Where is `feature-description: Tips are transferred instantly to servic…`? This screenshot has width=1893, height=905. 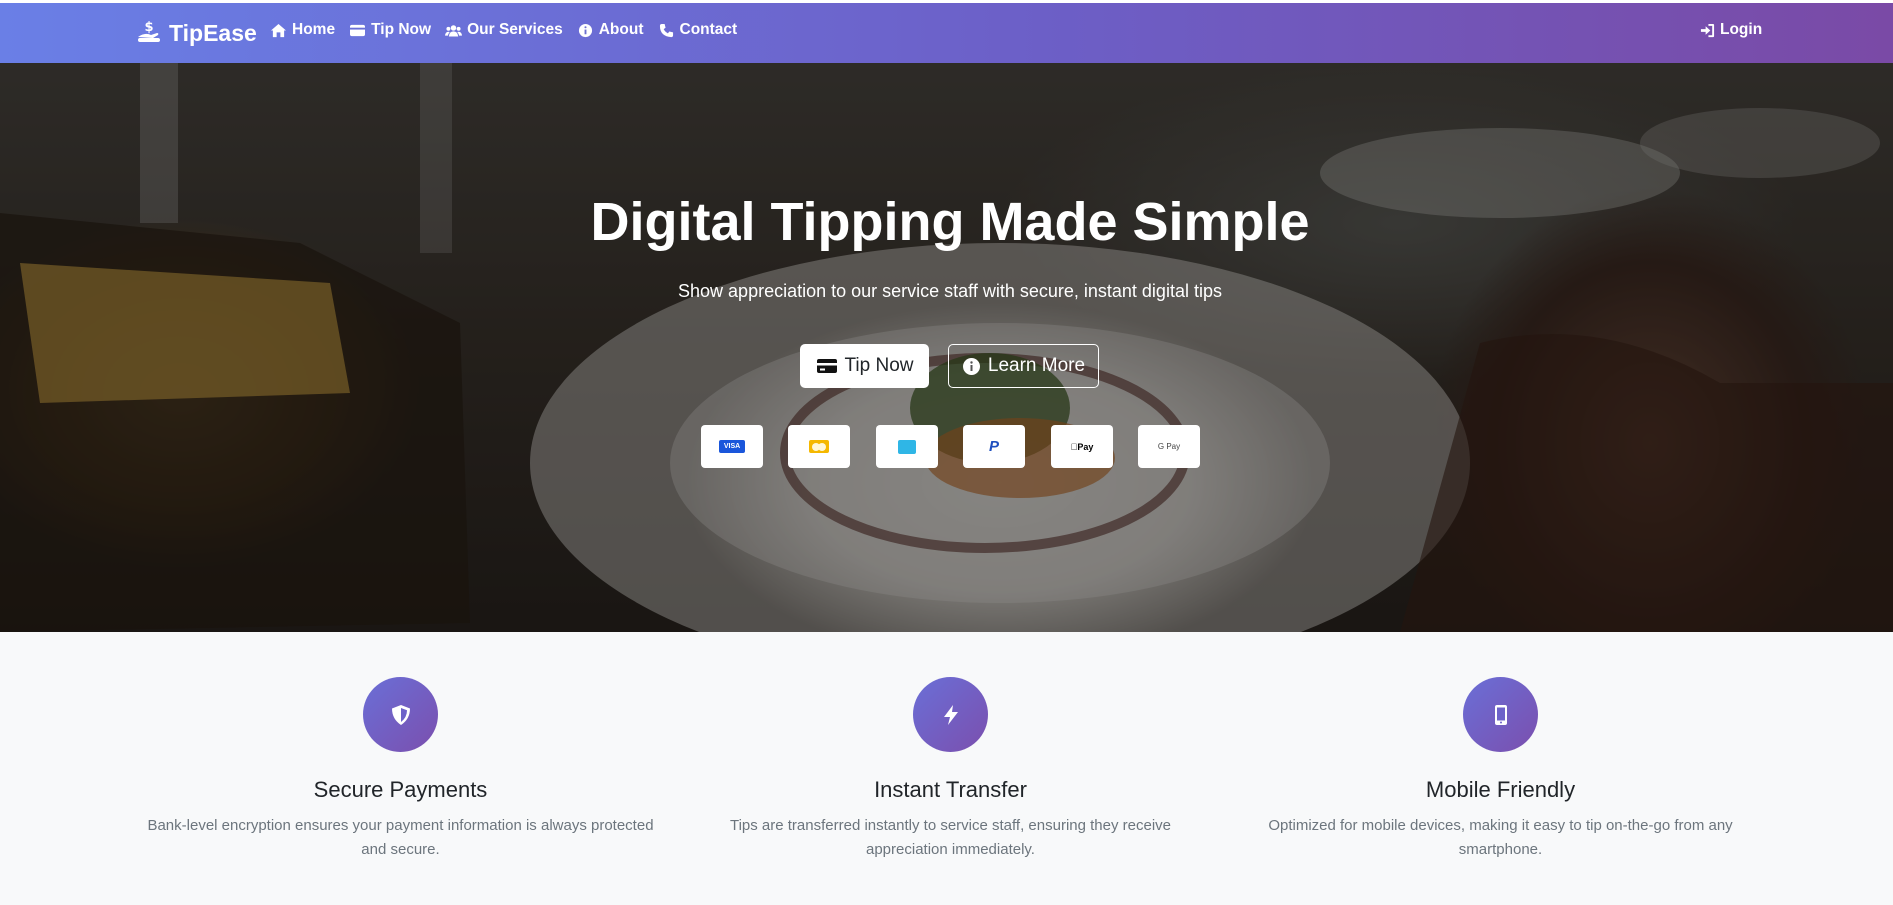
feature-description: Tips are transferred instantly to servic… is located at coordinates (950, 837).